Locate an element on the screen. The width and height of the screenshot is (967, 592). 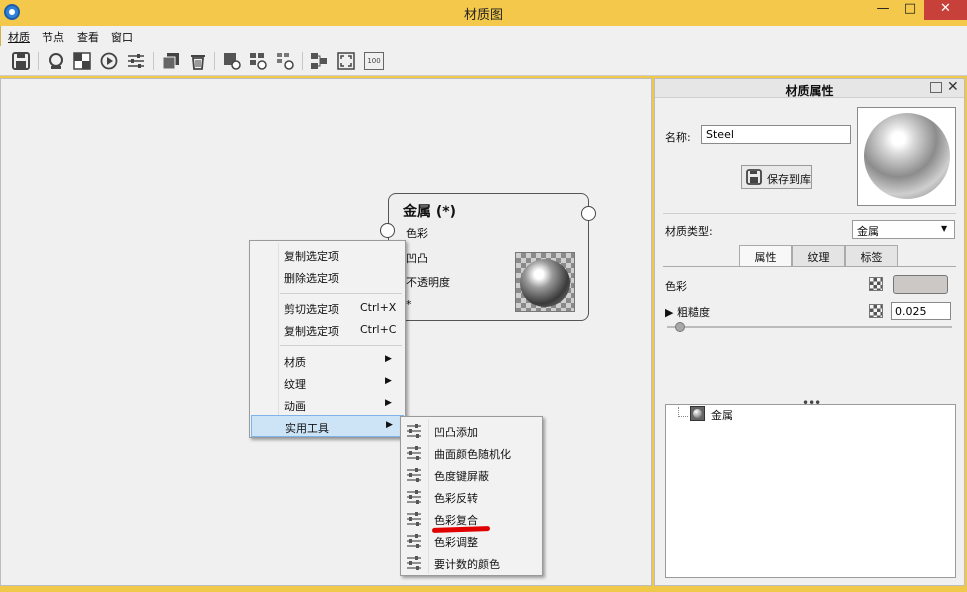
roughness-slider-thumb is located at coordinates (680, 327).